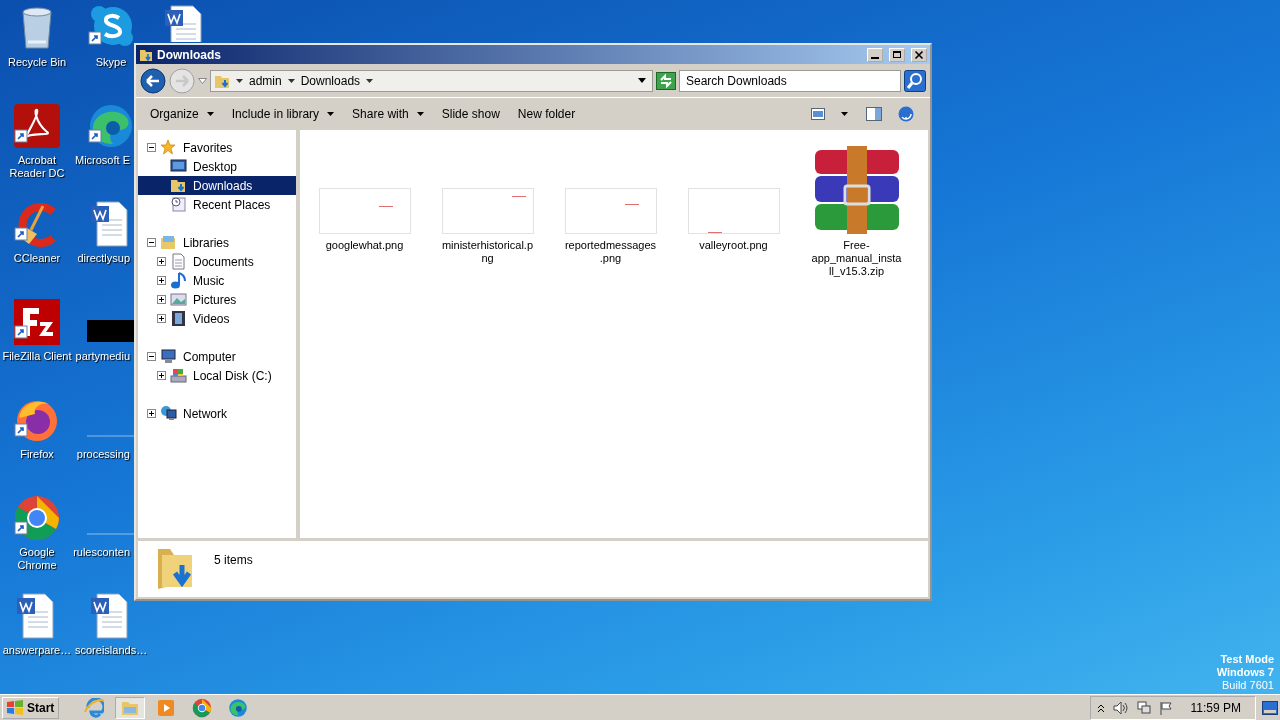 Image resolution: width=1280 pixels, height=720 pixels. What do you see at coordinates (875, 54) in the screenshot?
I see `minimize-button` at bounding box center [875, 54].